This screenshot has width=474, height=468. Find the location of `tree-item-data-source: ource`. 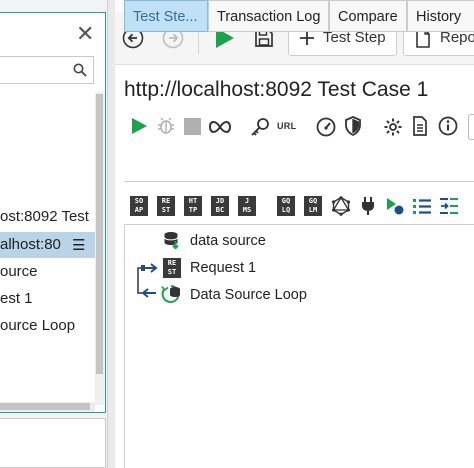

tree-item-data-source: ource is located at coordinates (19, 272).